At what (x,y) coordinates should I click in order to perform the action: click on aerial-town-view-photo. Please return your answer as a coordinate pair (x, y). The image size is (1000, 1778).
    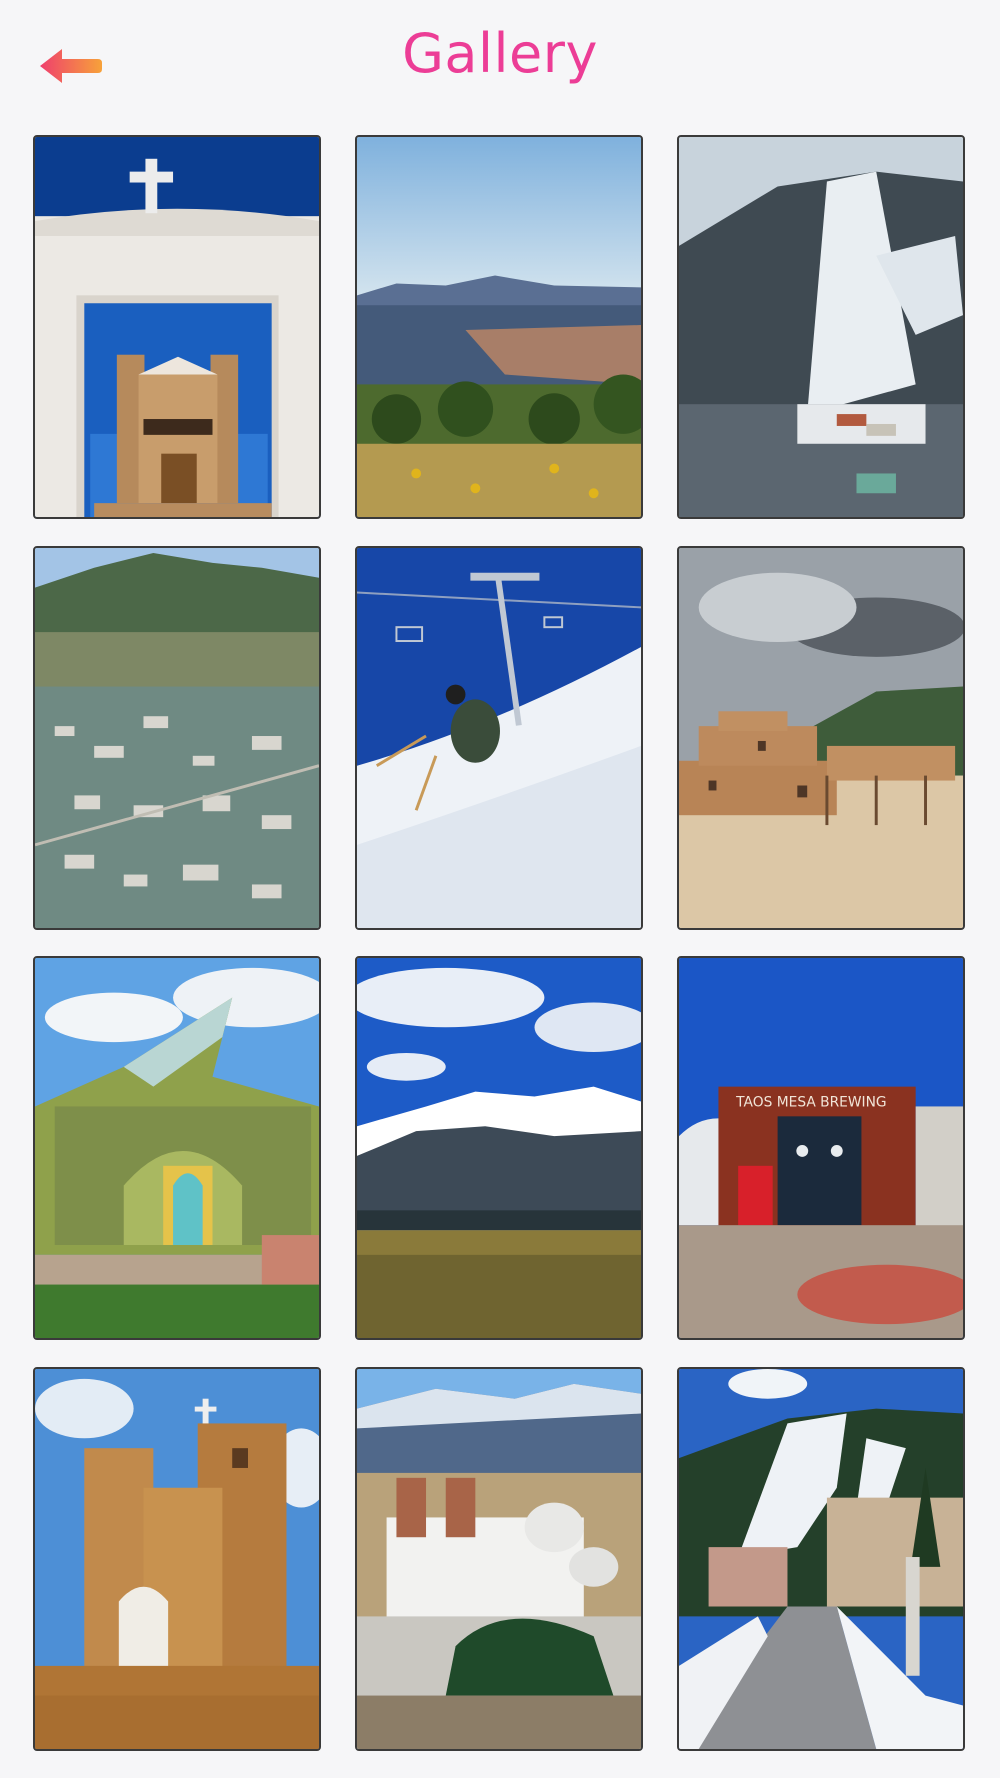
    Looking at the image, I should click on (177, 738).